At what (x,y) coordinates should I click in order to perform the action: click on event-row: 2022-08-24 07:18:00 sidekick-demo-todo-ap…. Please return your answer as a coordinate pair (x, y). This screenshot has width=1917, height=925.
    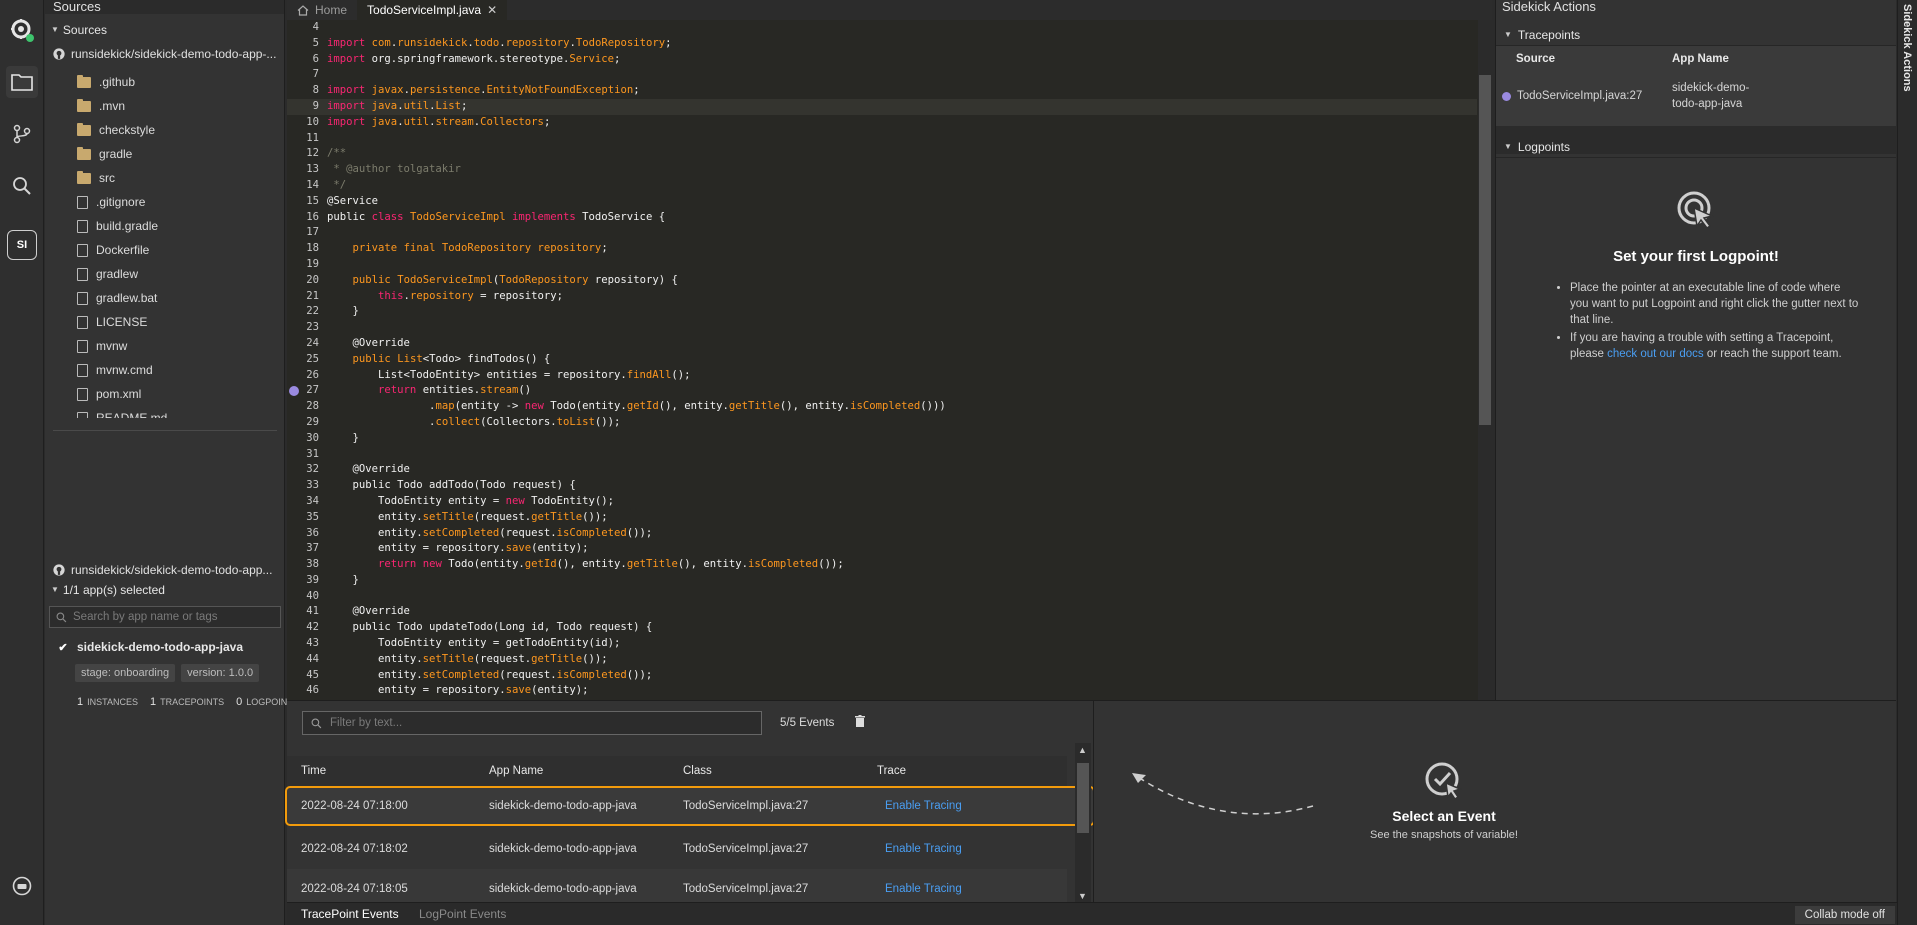
    Looking at the image, I should click on (690, 806).